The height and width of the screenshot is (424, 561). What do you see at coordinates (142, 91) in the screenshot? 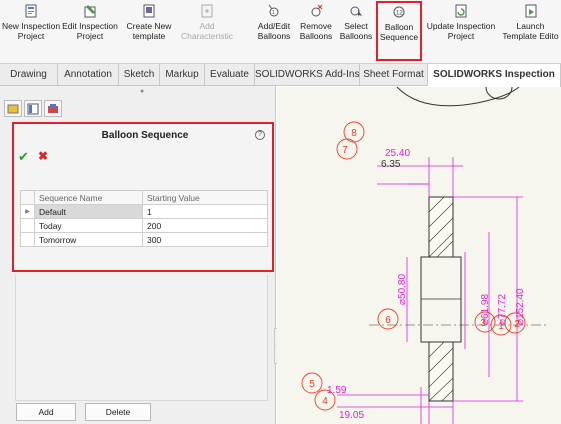
I see `collapse-handle: ●` at bounding box center [142, 91].